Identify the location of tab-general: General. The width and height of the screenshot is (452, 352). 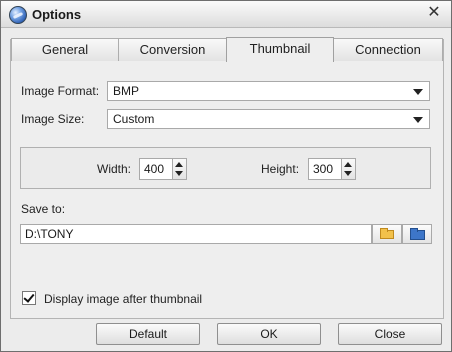
(65, 49).